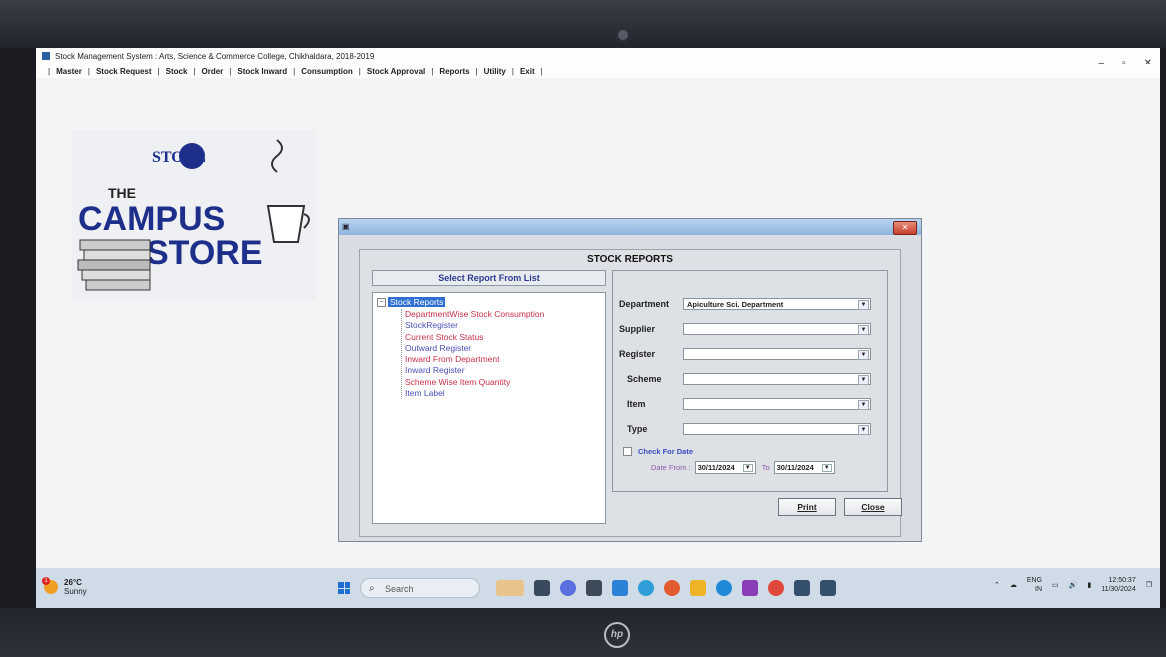 Image resolution: width=1166 pixels, height=657 pixels. Describe the element at coordinates (594, 588) in the screenshot. I see `calculator-icon` at that location.